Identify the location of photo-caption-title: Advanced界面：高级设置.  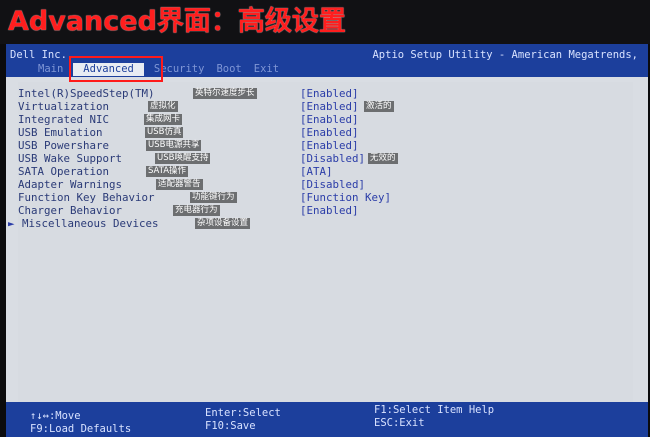
(325, 22).